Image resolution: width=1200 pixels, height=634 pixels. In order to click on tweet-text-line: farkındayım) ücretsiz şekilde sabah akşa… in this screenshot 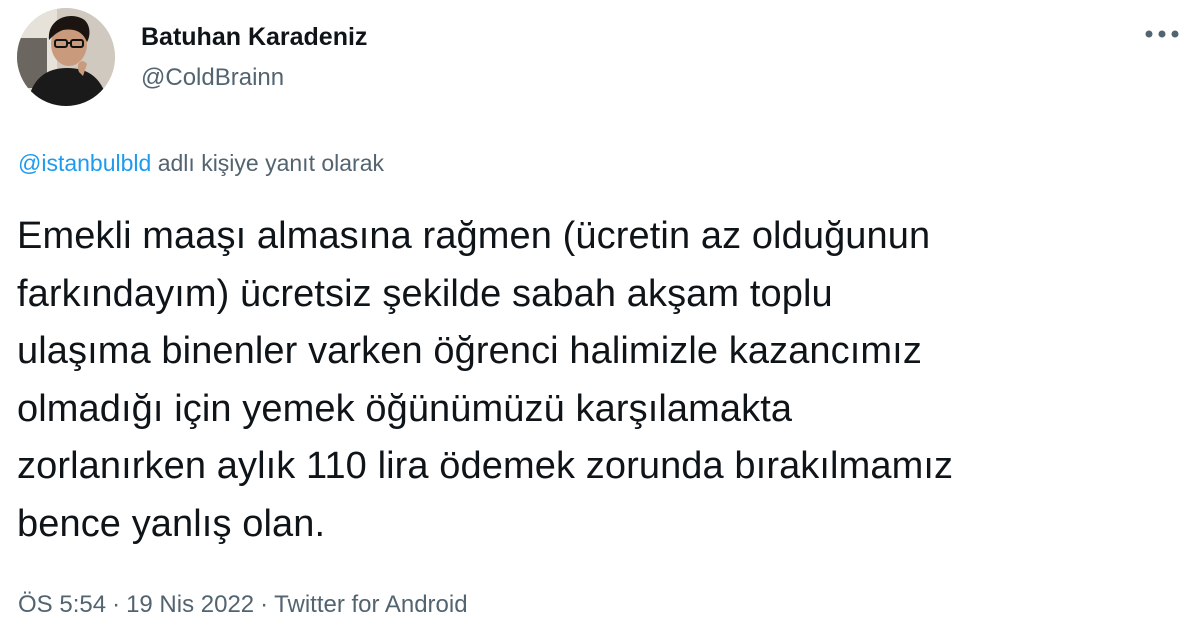, I will do `click(425, 293)`.